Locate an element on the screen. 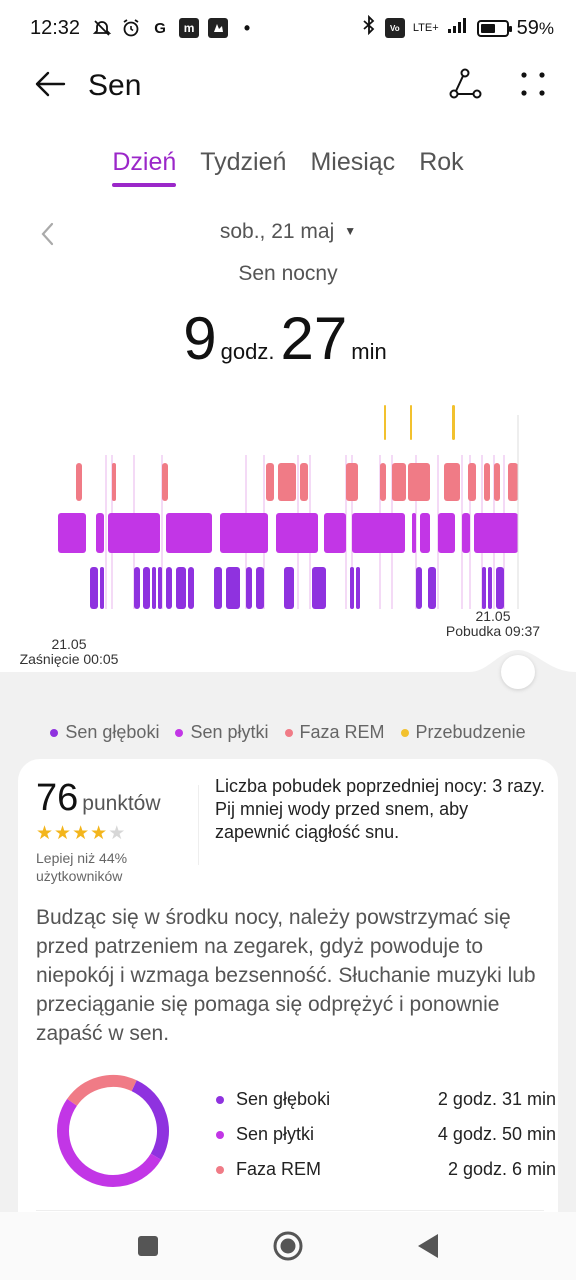 Image resolution: width=576 pixels, height=1280 pixels. timeline-scrubber is located at coordinates (518, 672).